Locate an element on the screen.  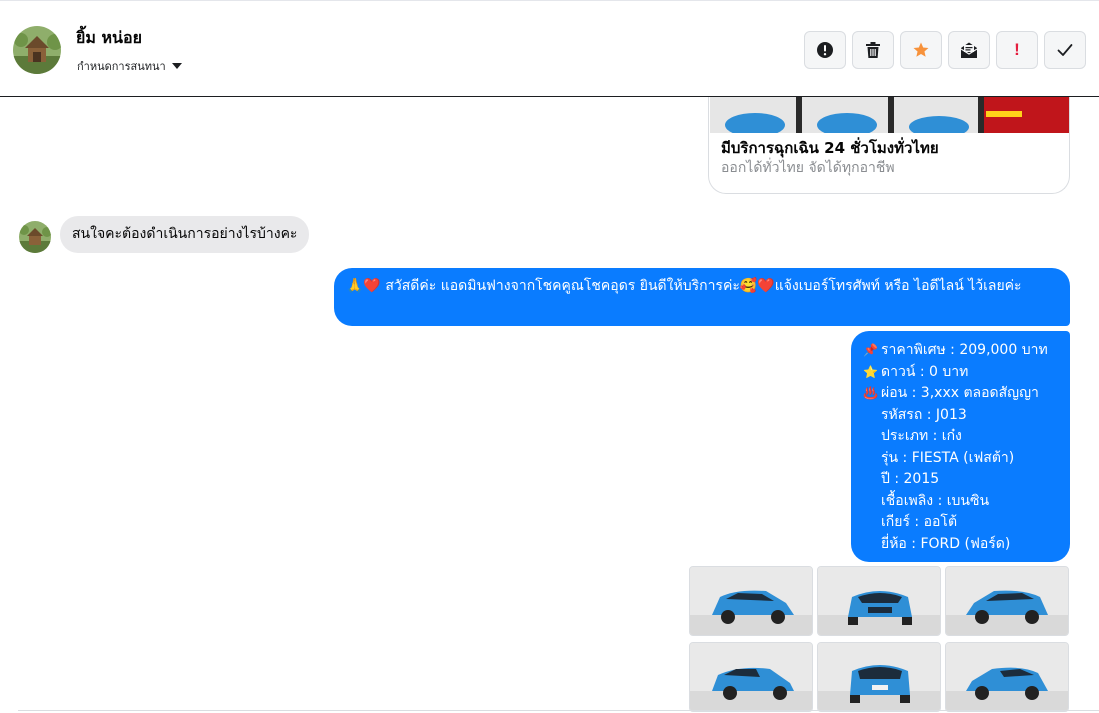
checkmark-icon is located at coordinates (1065, 50).